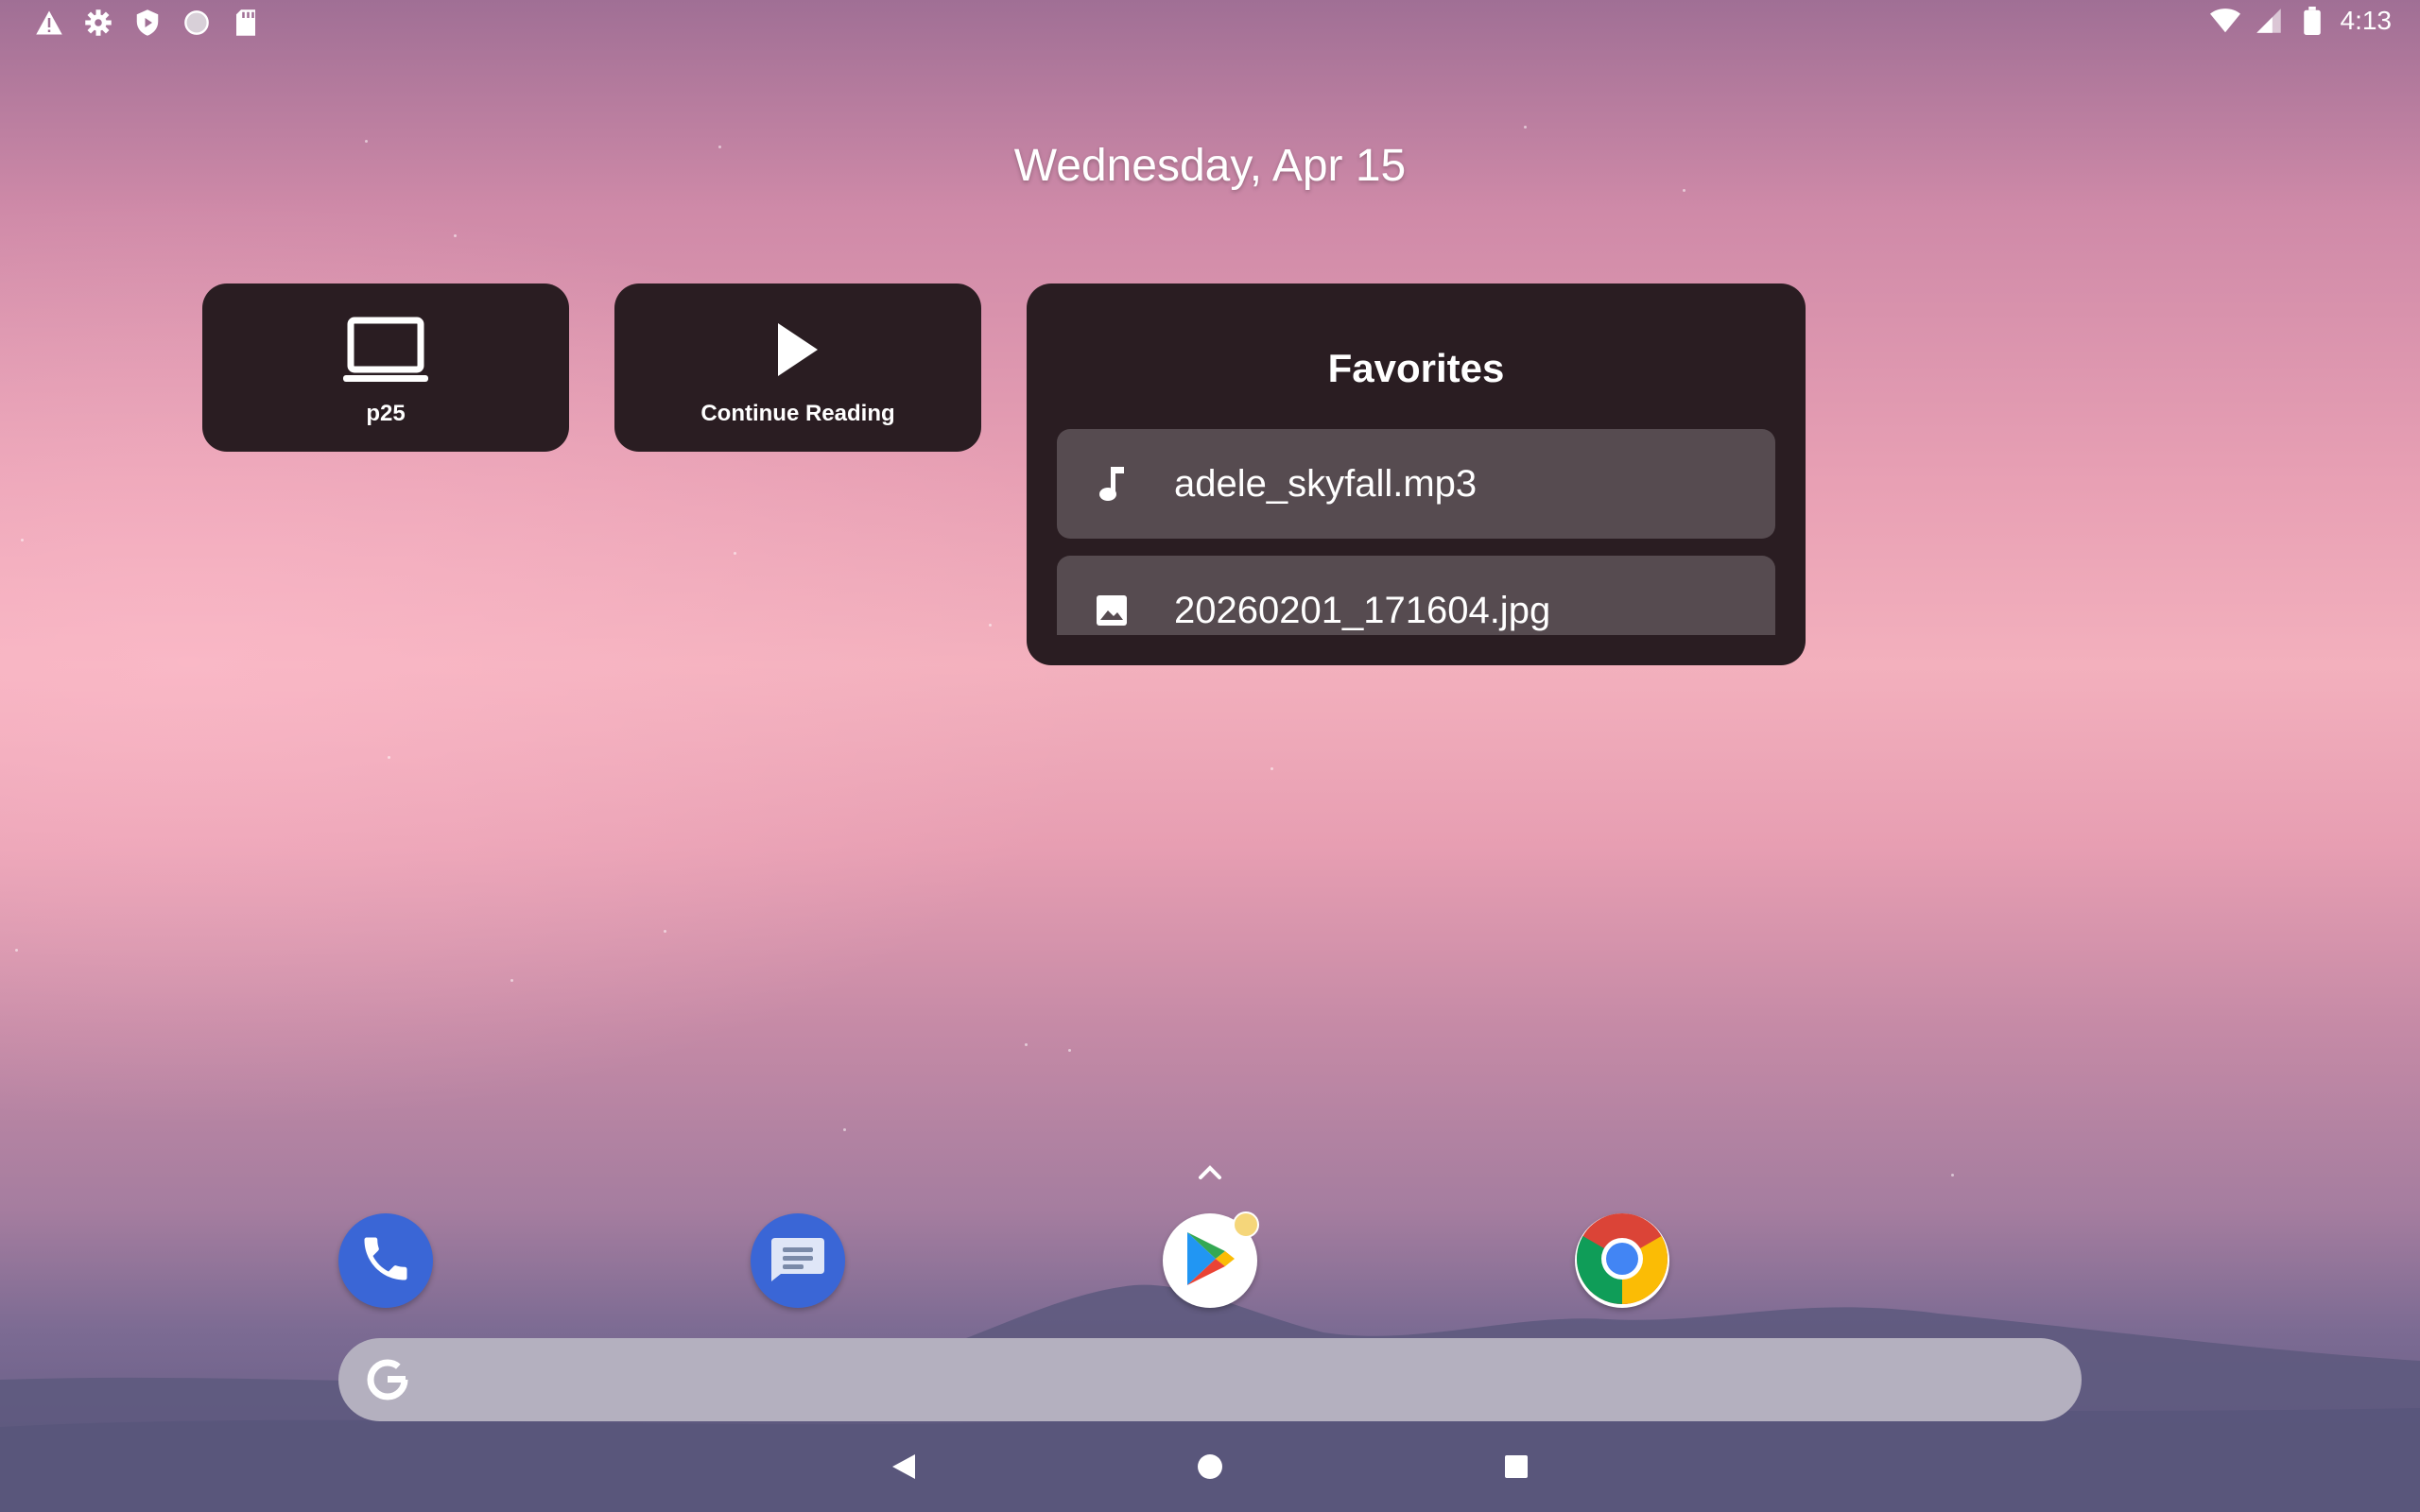  Describe the element at coordinates (1210, 22) in the screenshot. I see `status-bar: 4:13` at that location.